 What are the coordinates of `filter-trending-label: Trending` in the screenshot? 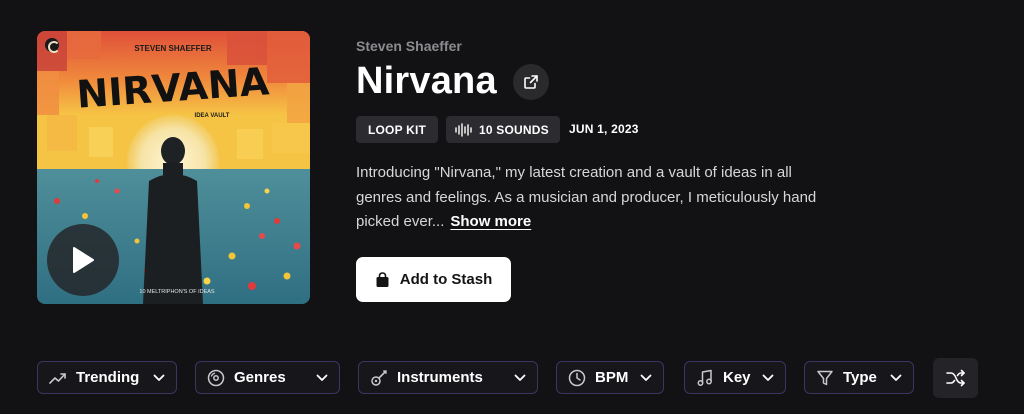 It's located at (108, 377).